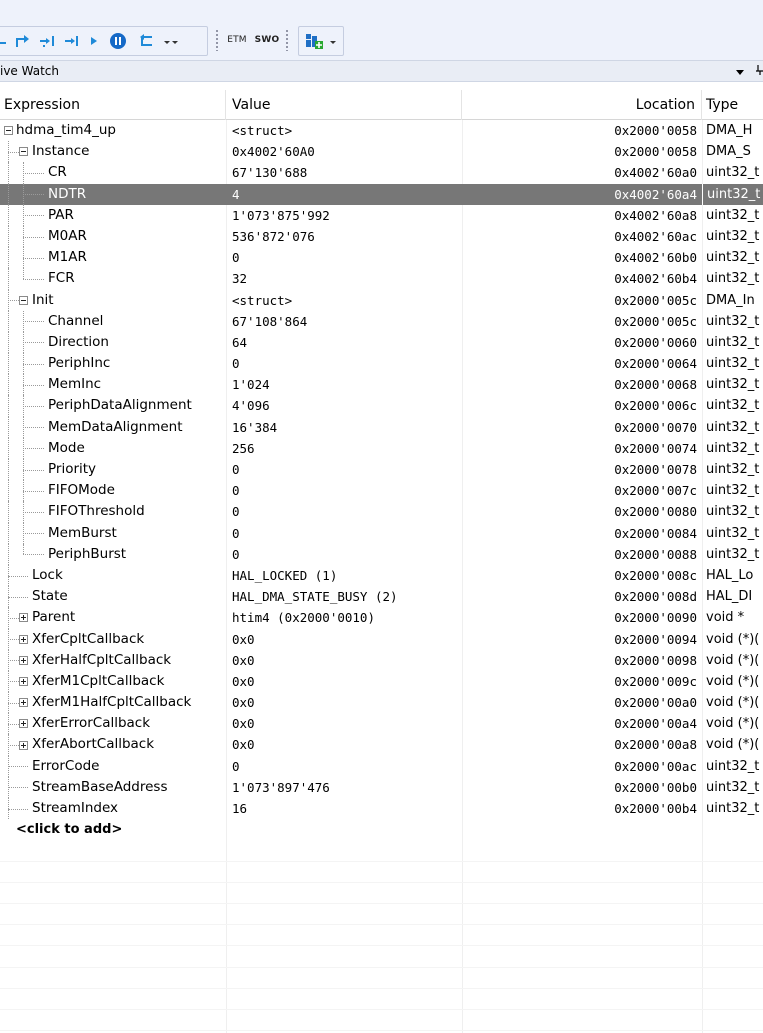 The width and height of the screenshot is (763, 1033). I want to click on expression-cell: XferM1HalfCpltCallback, so click(113, 703).